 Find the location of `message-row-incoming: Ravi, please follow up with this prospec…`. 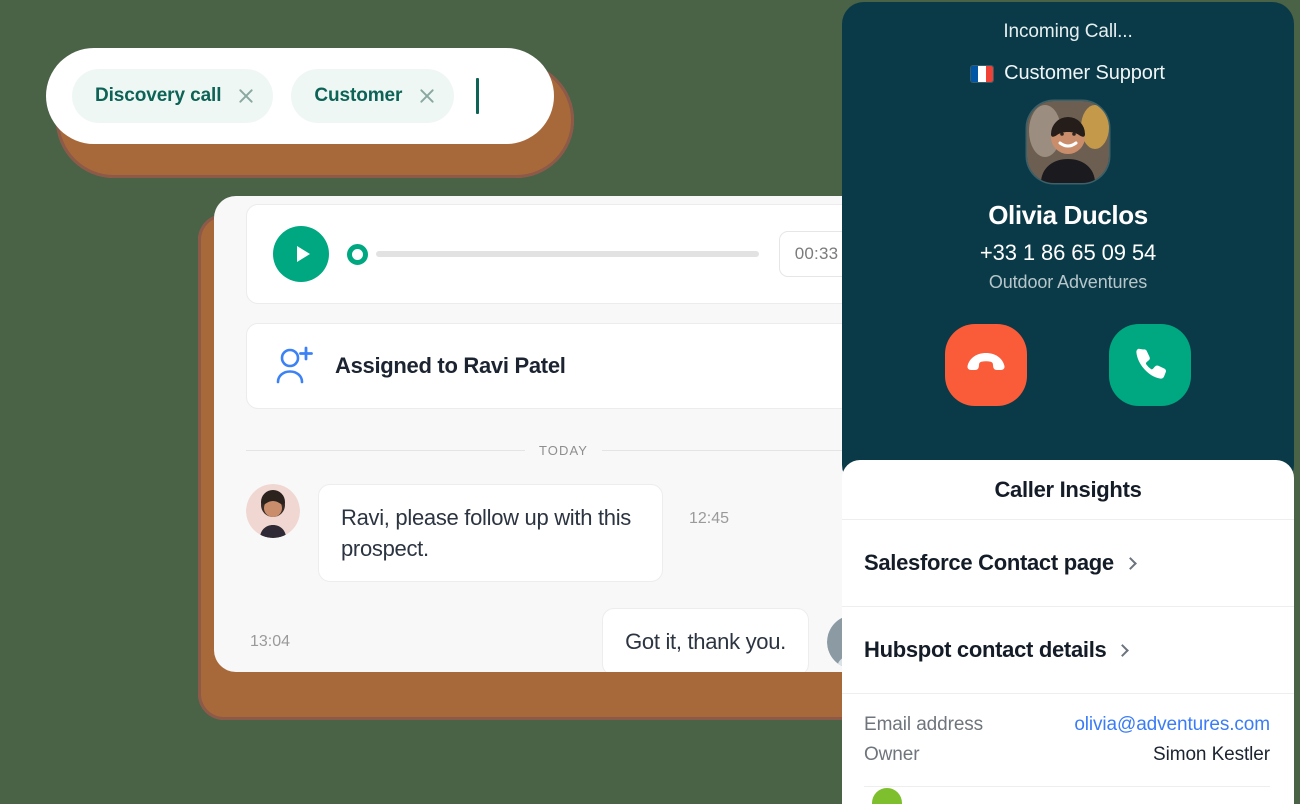

message-row-incoming: Ravi, please follow up with this prospec… is located at coordinates (563, 533).